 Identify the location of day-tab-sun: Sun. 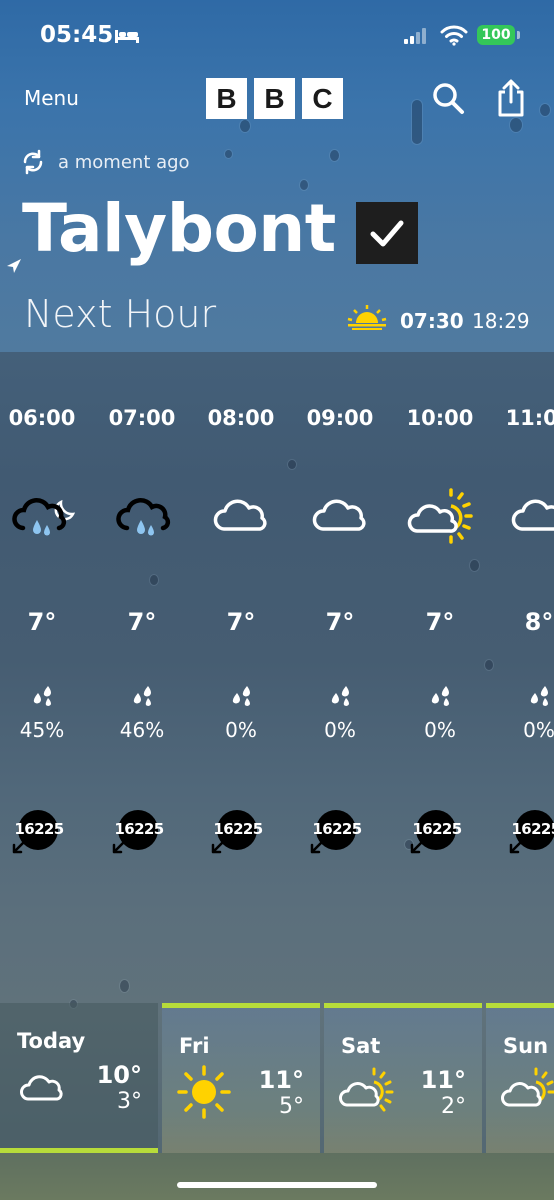
(520, 1078).